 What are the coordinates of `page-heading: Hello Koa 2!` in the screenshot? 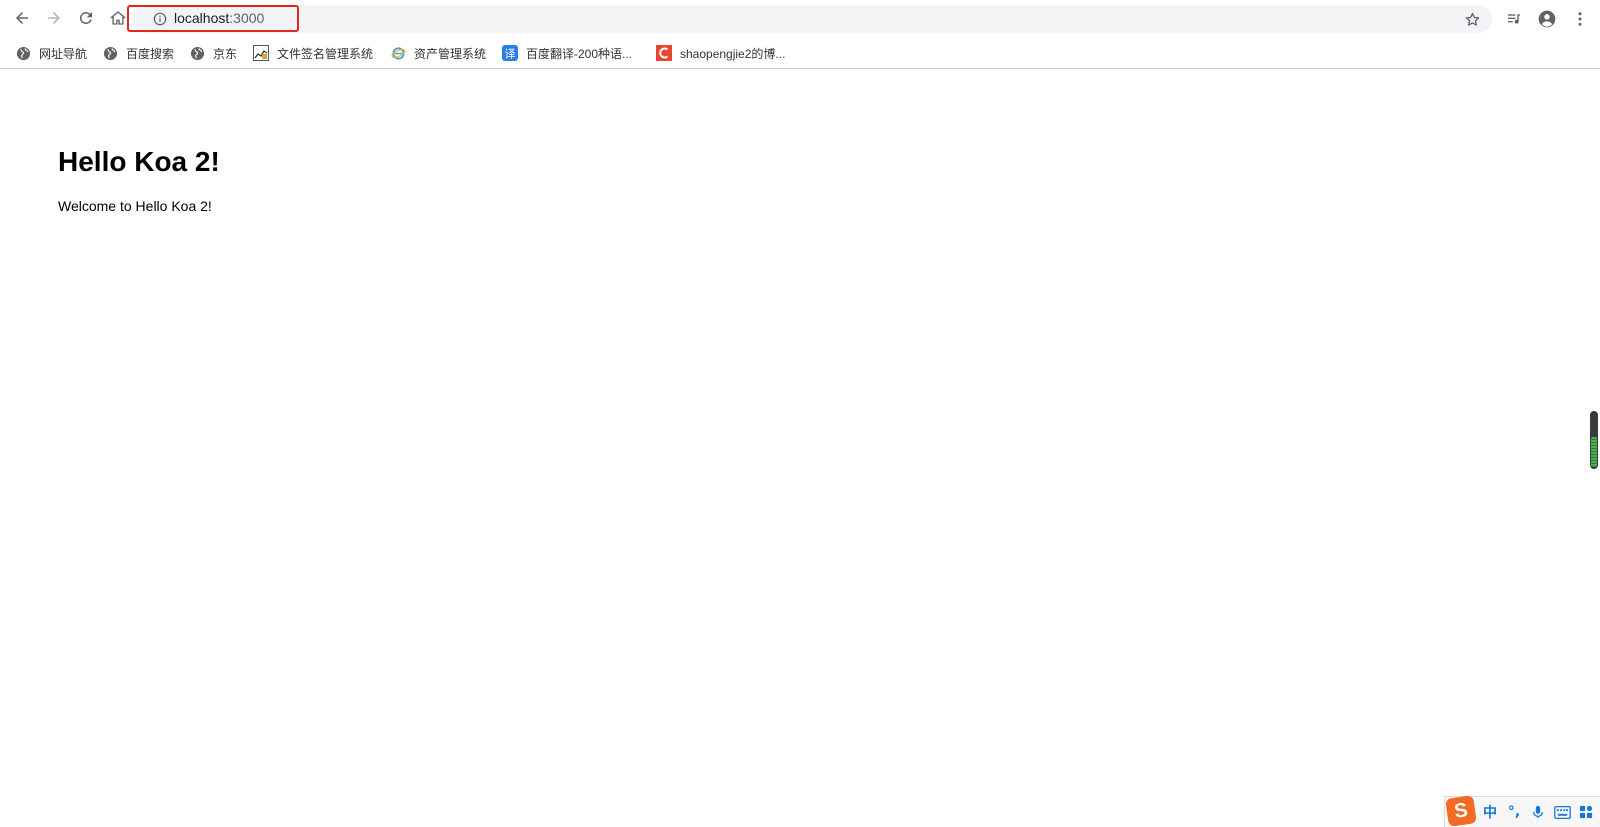 It's located at (139, 161).